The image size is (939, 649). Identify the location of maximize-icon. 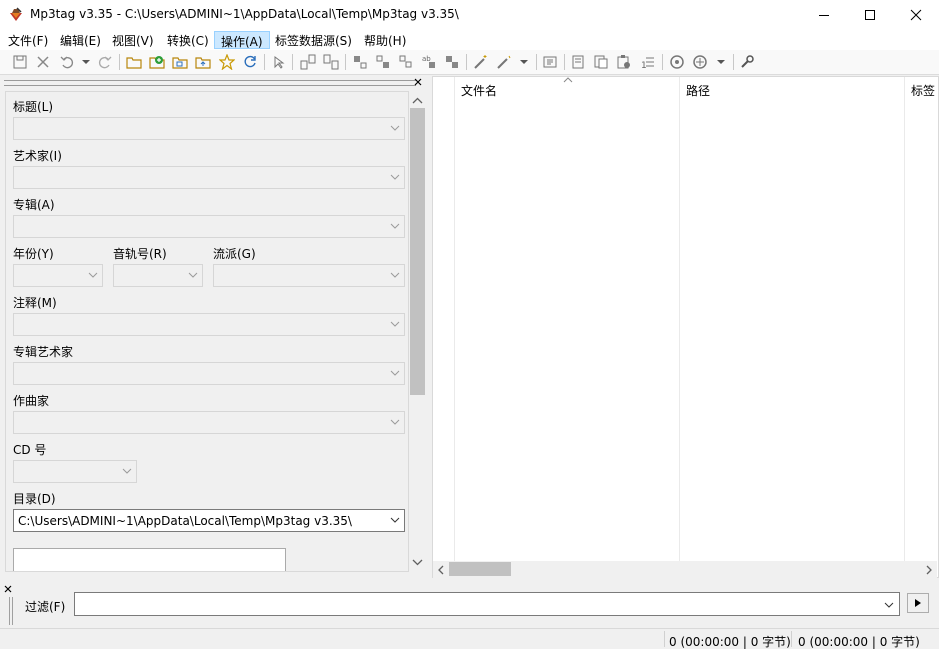
(870, 15).